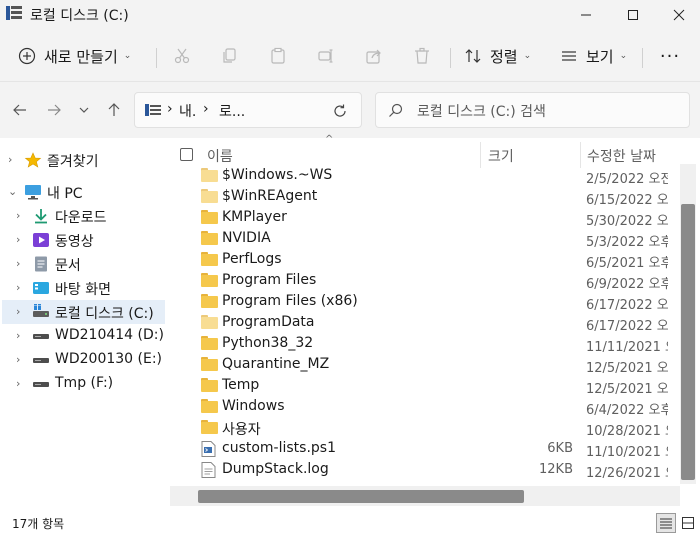 This screenshot has height=536, width=700. Describe the element at coordinates (83, 240) in the screenshot. I see `nav-item-videos: › 동영상` at that location.